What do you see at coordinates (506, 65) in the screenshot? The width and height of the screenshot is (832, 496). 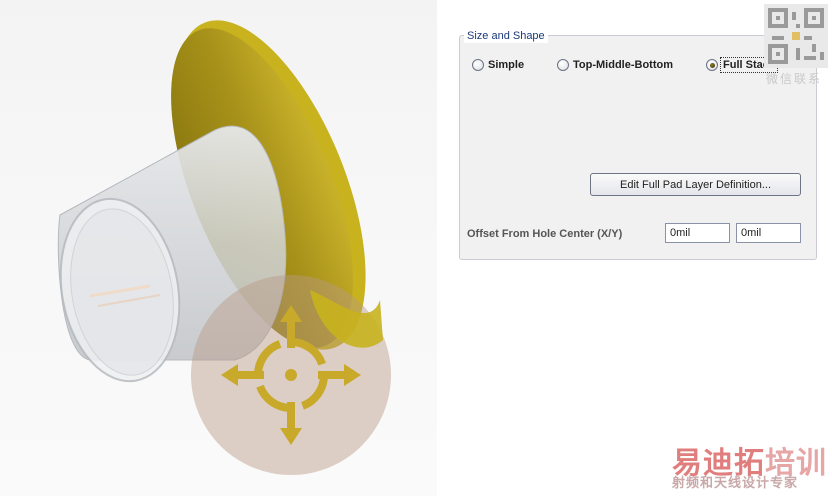 I see `radio-simple-label: Simple` at bounding box center [506, 65].